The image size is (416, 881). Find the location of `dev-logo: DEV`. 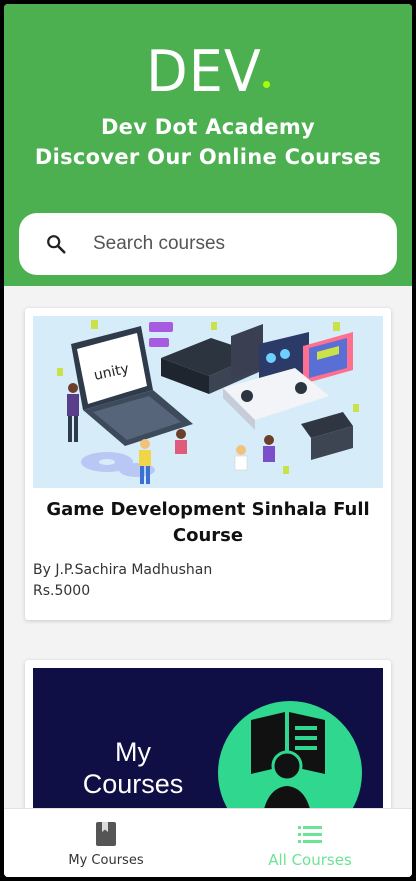

dev-logo: DEV is located at coordinates (208, 71).